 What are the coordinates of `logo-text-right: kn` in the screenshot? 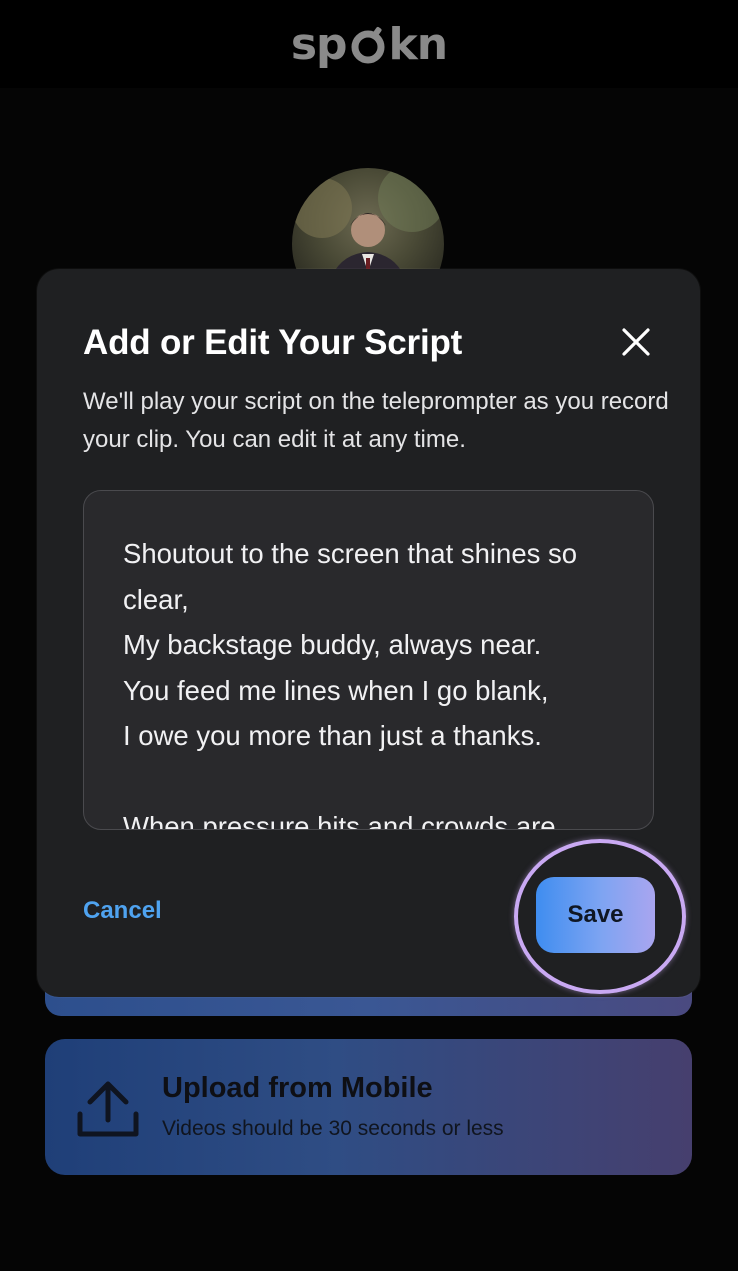 It's located at (418, 44).